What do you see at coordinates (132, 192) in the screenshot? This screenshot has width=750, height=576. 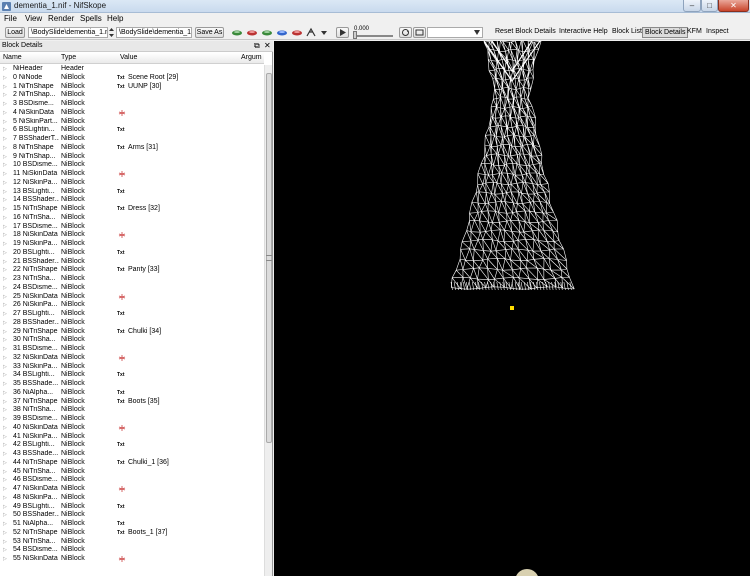 I see `tree-row: ▷ 13 BSLighti... NiBlock Txt` at bounding box center [132, 192].